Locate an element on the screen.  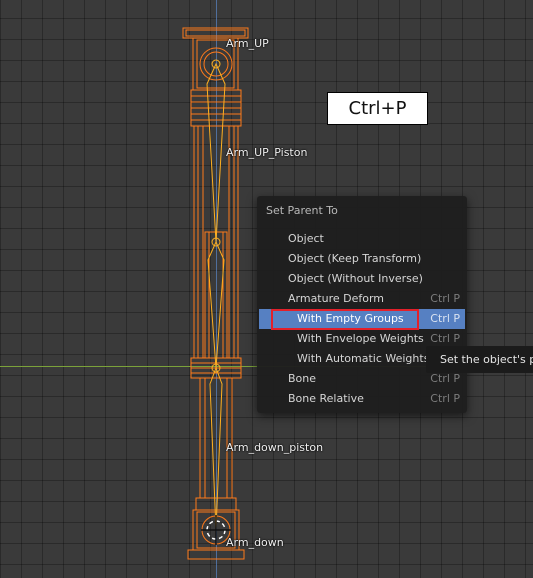
menu-item-object: Object is located at coordinates (362, 239).